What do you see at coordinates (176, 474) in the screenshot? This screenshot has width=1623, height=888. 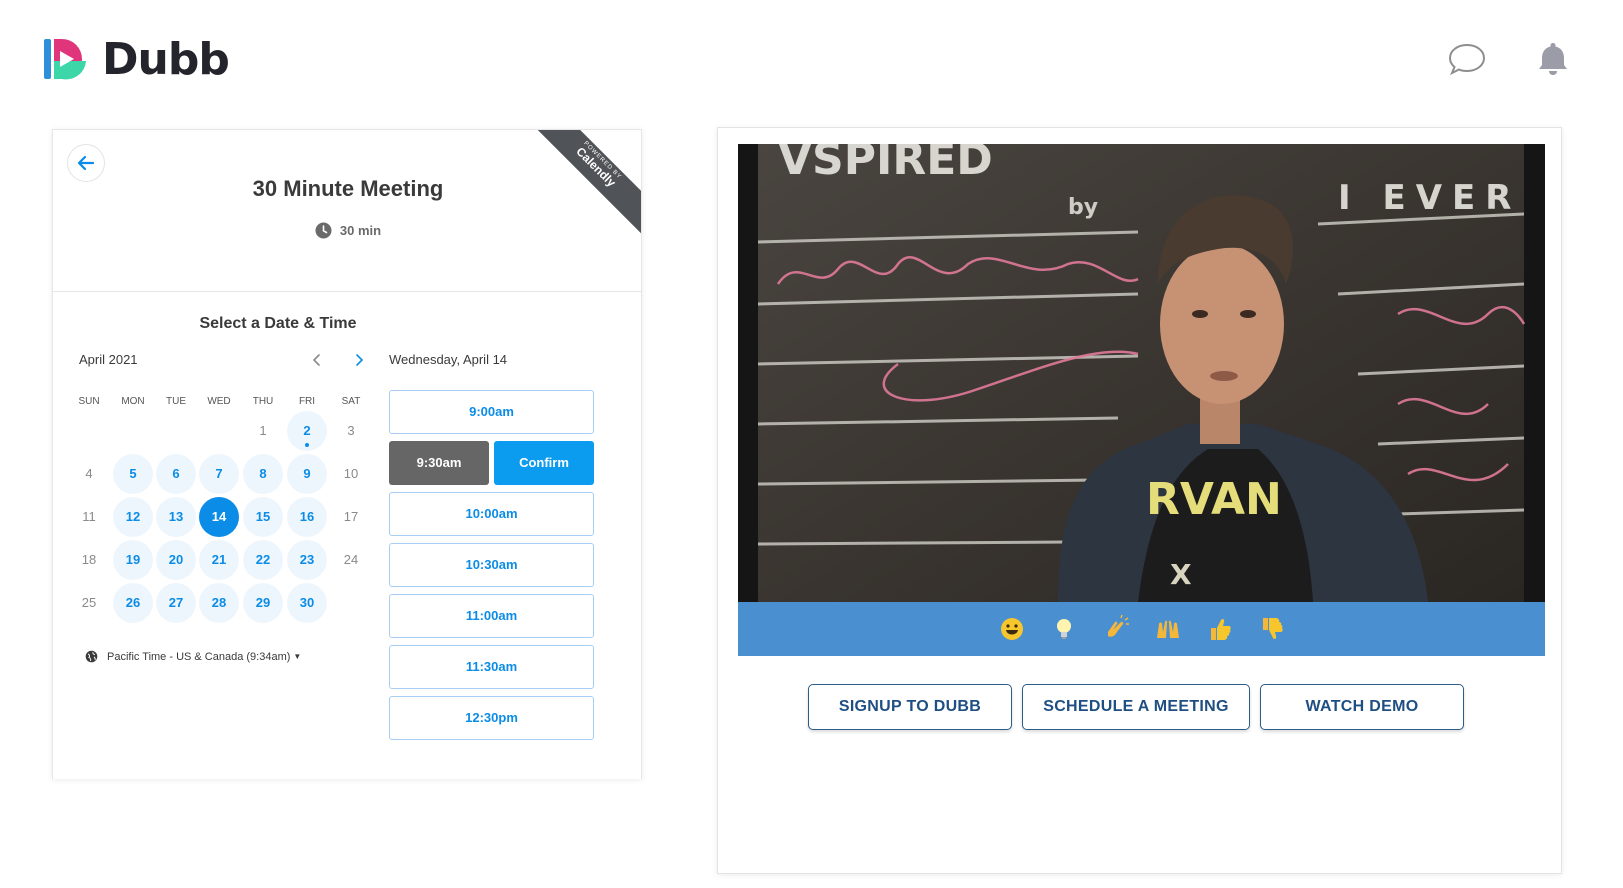 I see `calendar-day-available: 6` at bounding box center [176, 474].